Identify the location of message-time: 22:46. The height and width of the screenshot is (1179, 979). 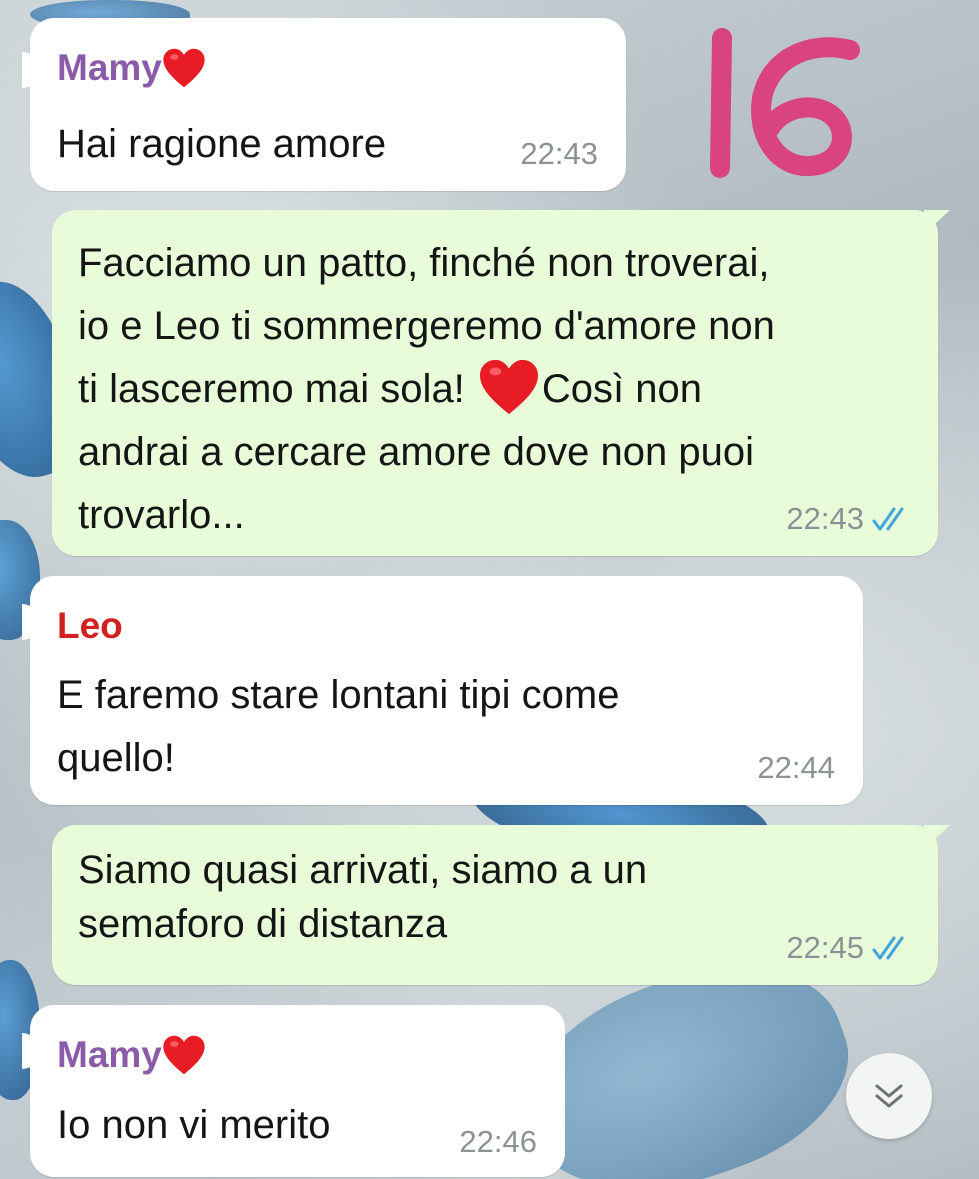
(498, 1141).